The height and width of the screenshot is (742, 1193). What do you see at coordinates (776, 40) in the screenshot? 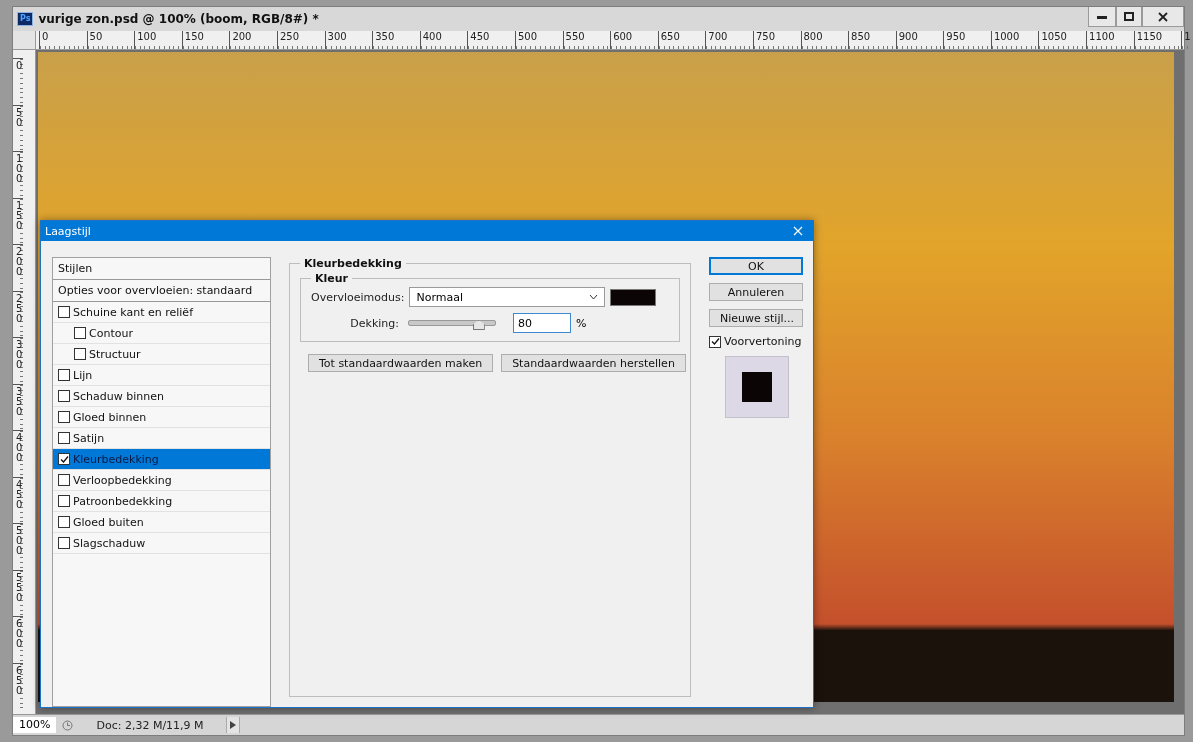
I see `ruler-label: 750` at bounding box center [776, 40].